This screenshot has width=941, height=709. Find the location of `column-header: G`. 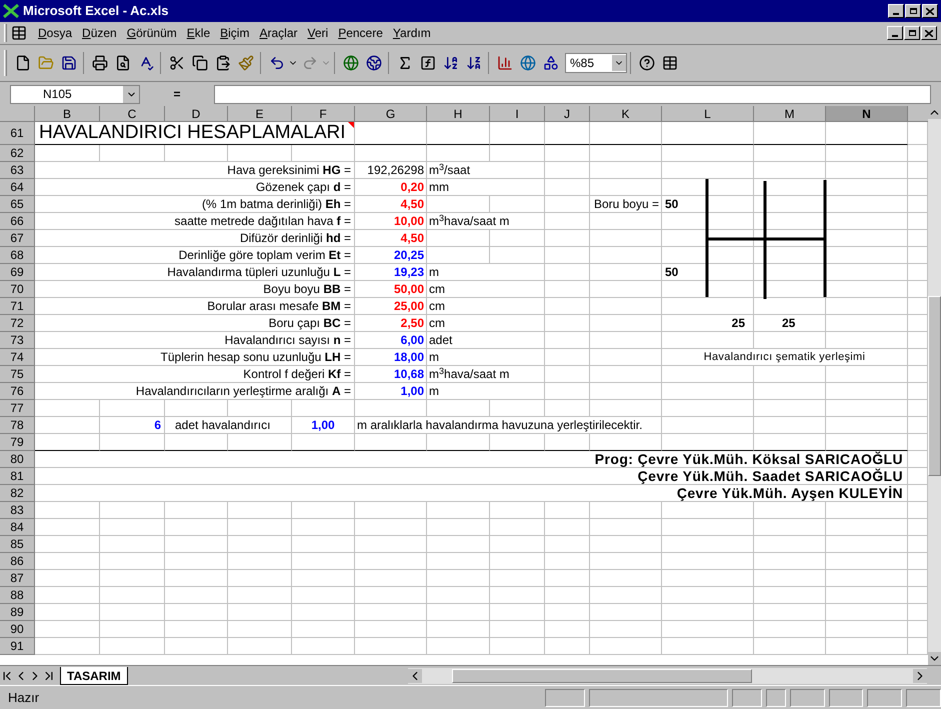

column-header: G is located at coordinates (391, 114).